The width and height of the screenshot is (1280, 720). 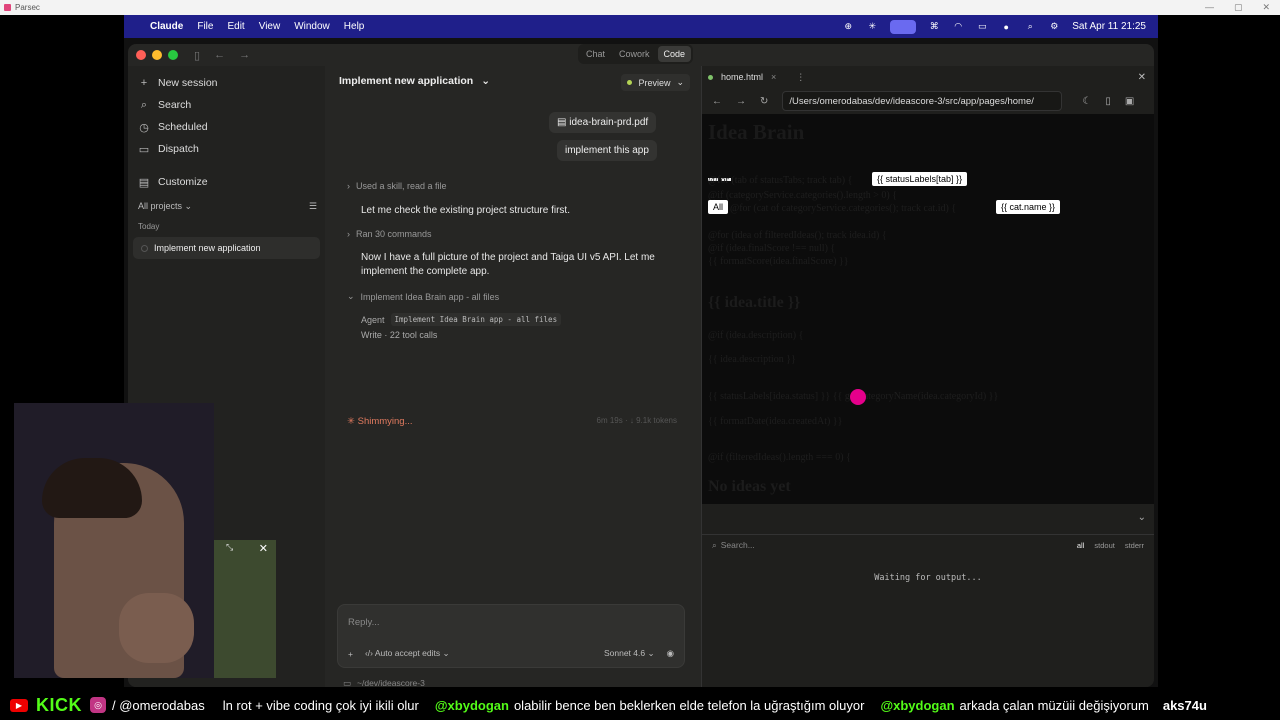 What do you see at coordinates (226, 206) in the screenshot?
I see `projects-filter: All projects ⌄ ☰` at bounding box center [226, 206].